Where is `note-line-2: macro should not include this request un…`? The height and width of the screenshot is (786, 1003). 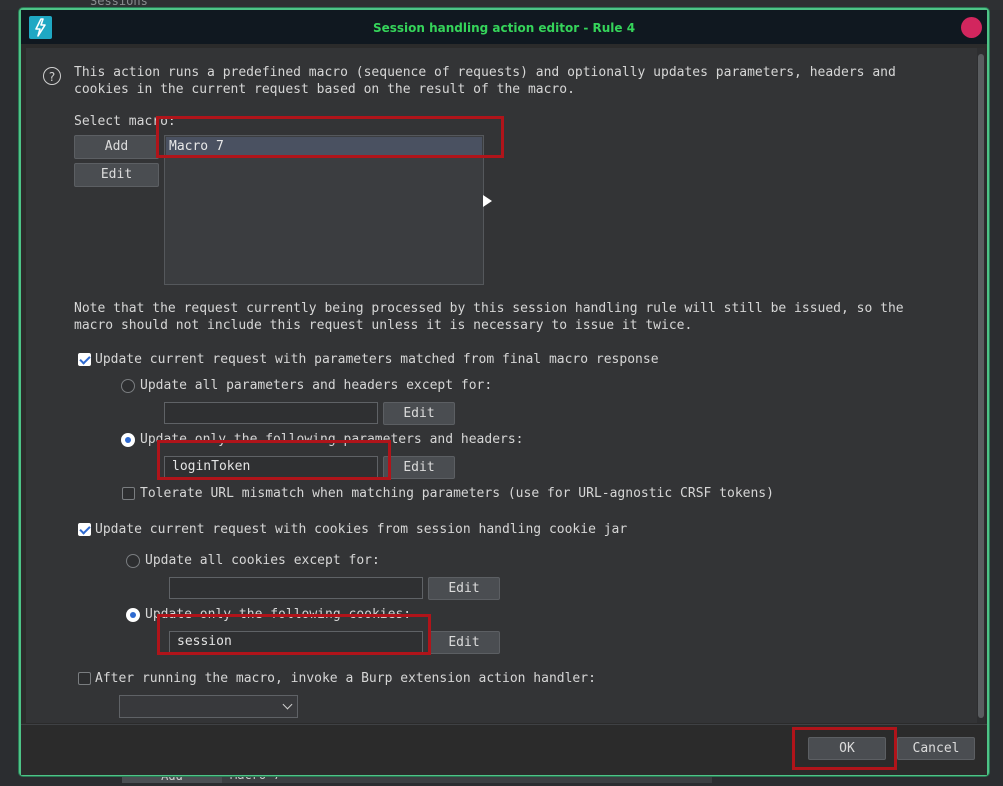 note-line-2: macro should not include this request un… is located at coordinates (383, 325).